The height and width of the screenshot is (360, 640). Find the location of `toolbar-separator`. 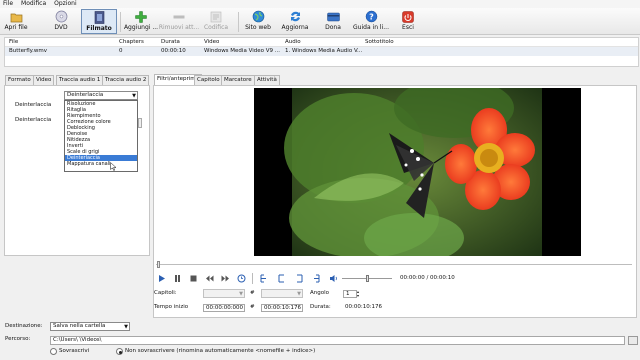

toolbar-separator is located at coordinates (120, 22).